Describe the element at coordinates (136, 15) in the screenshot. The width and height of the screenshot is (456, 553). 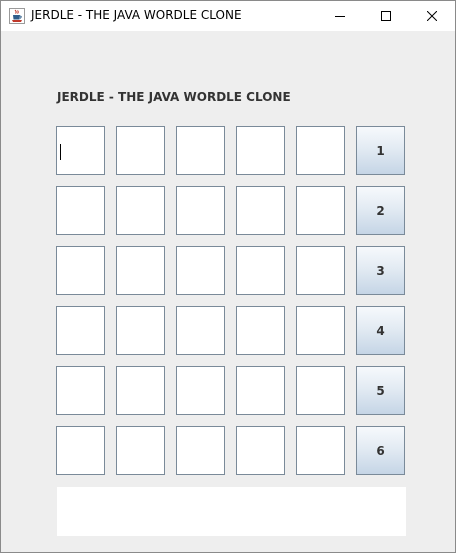
I see `window-title: JERDLE - THE JAVA WORDLE CLONE` at that location.